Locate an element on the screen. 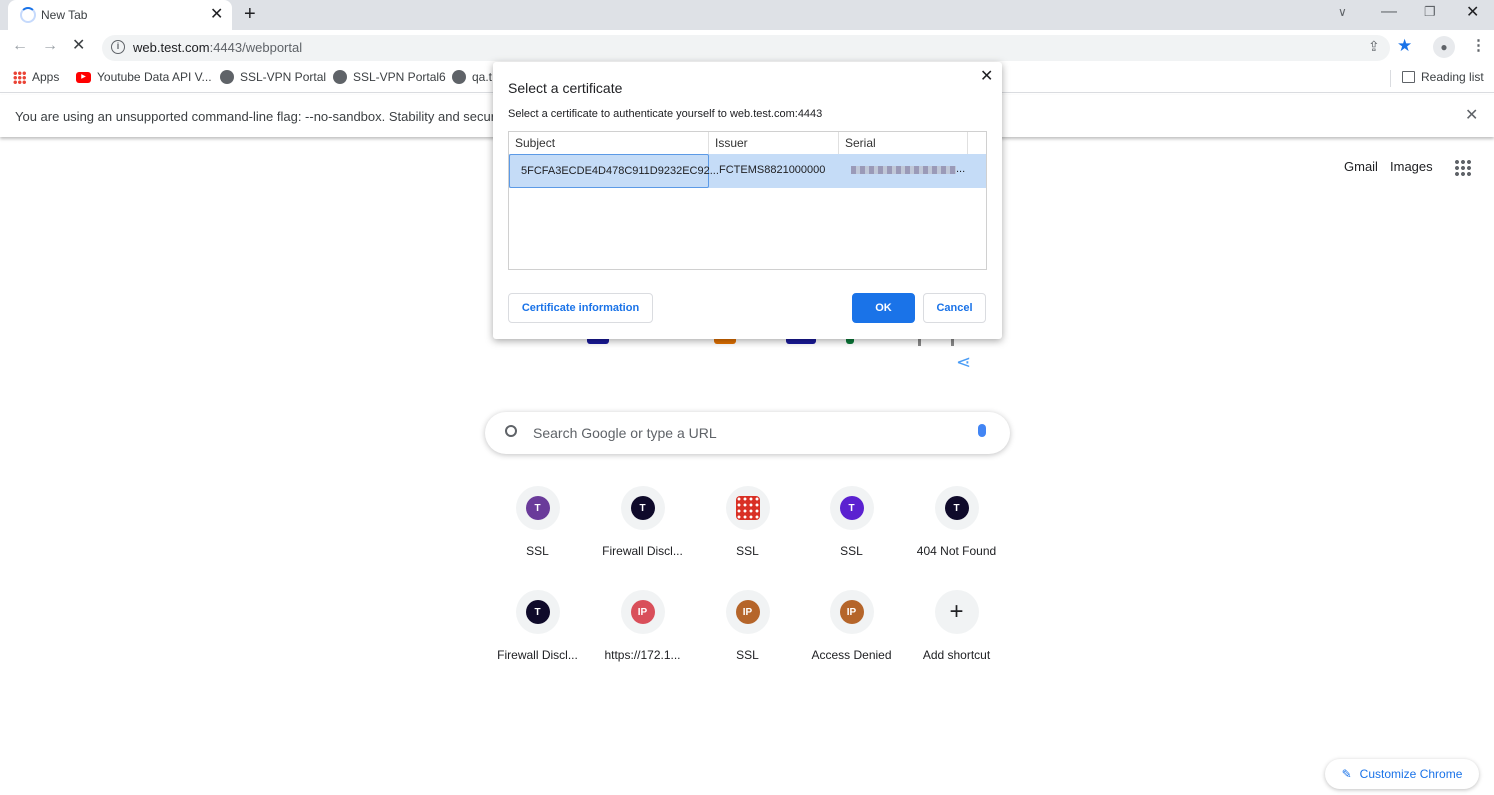 The height and width of the screenshot is (795, 1494). microphone-icon is located at coordinates (982, 430).